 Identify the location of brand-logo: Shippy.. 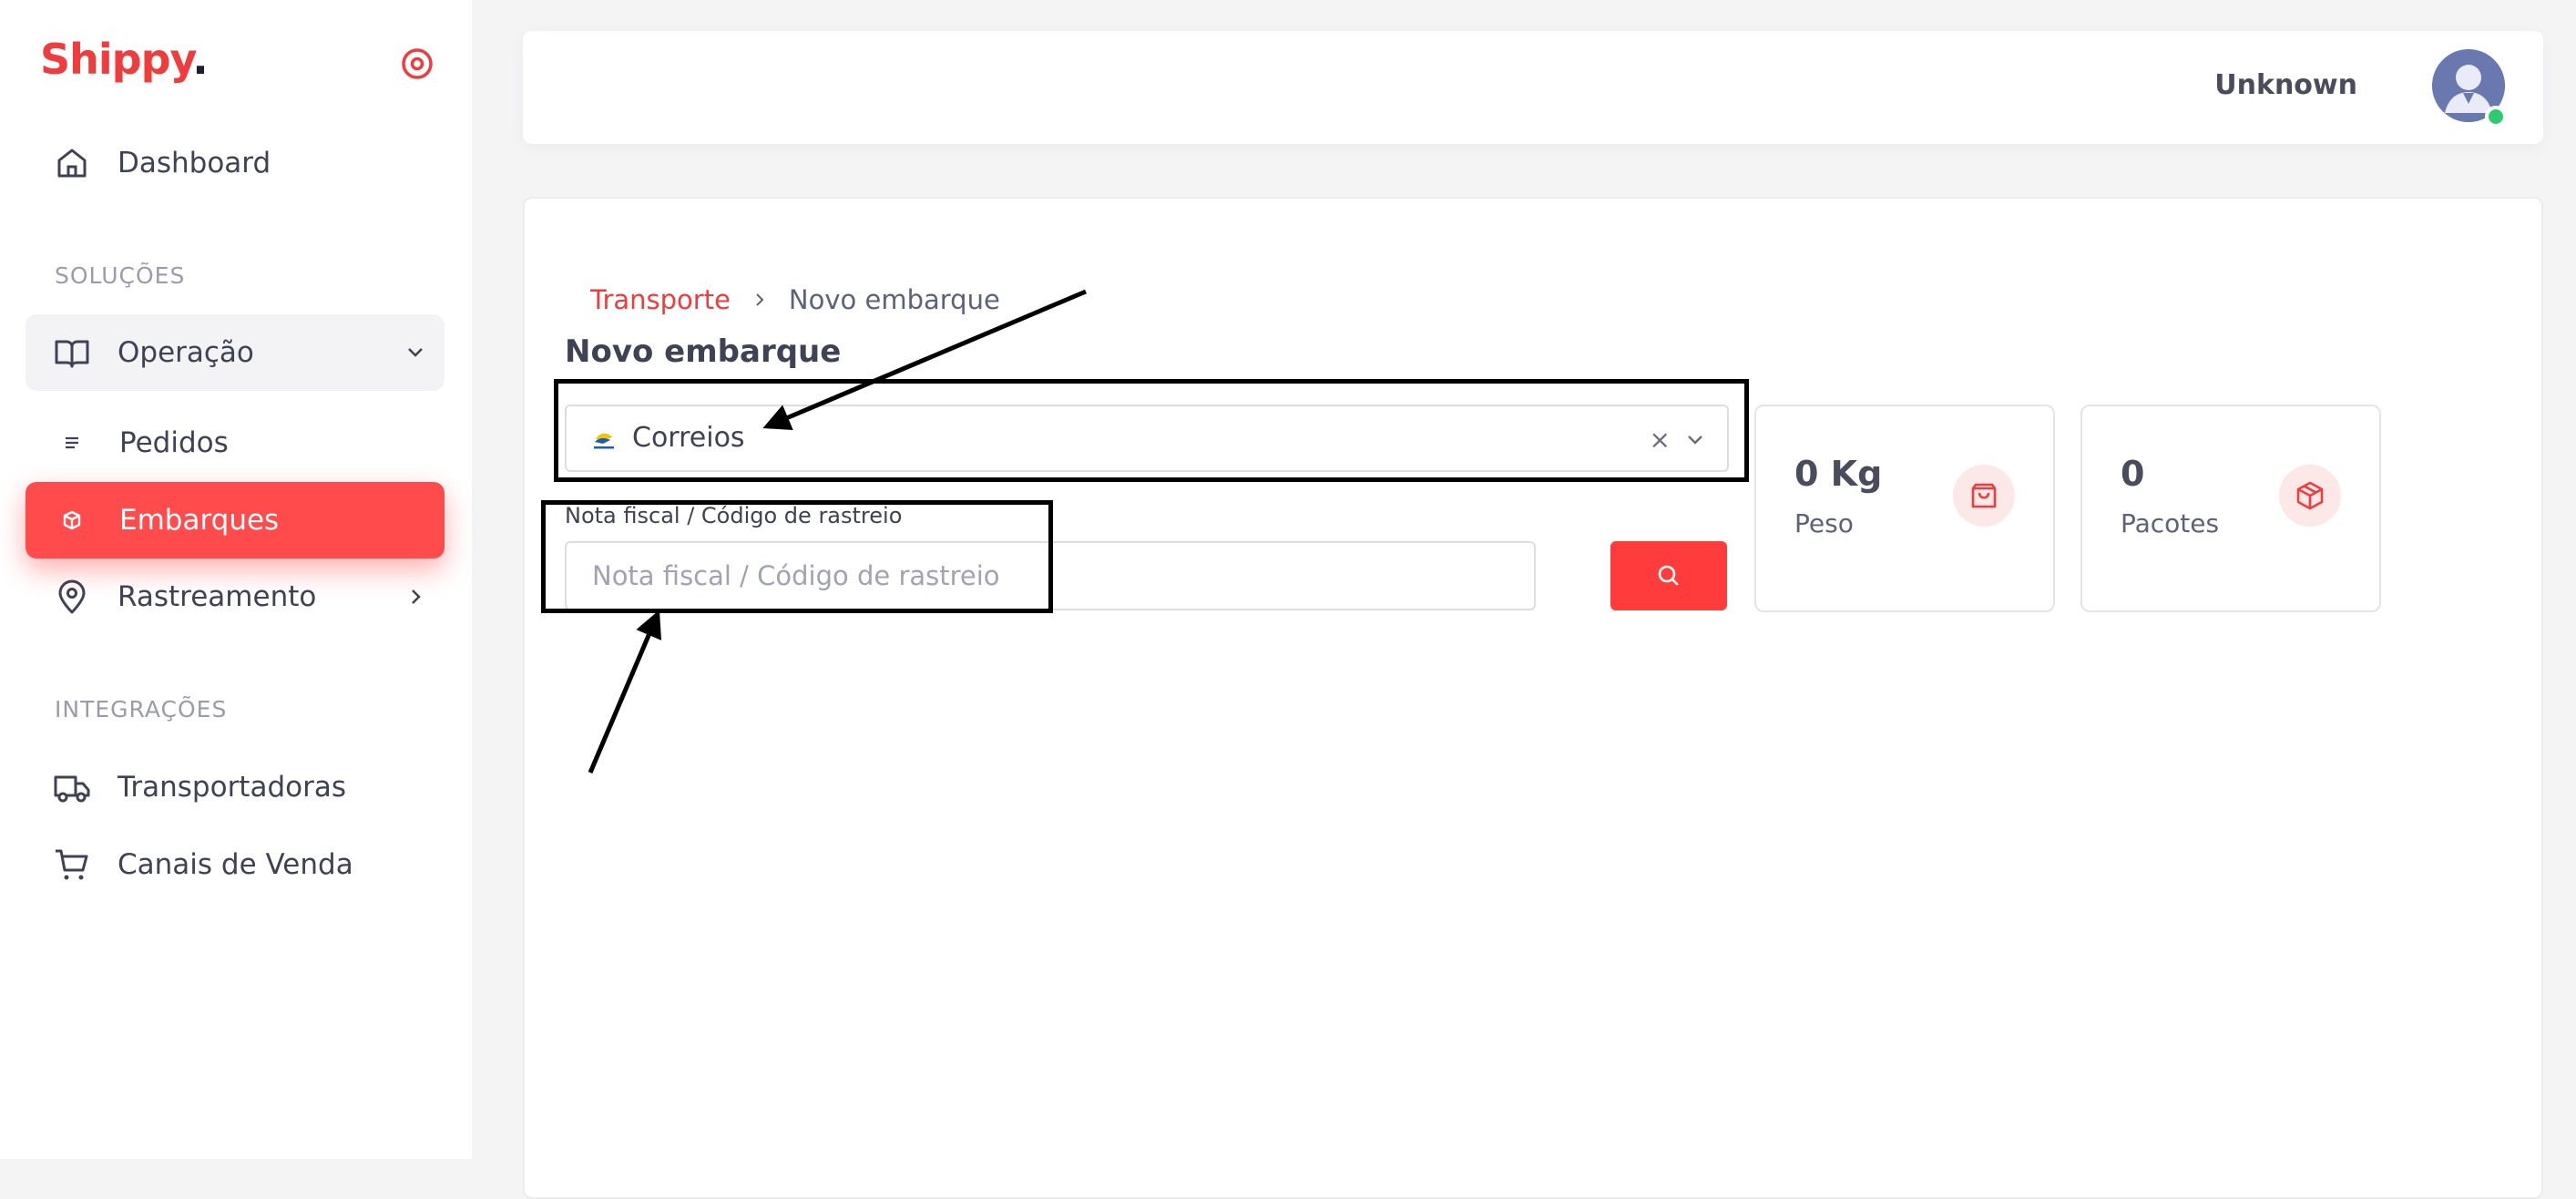
(125, 59).